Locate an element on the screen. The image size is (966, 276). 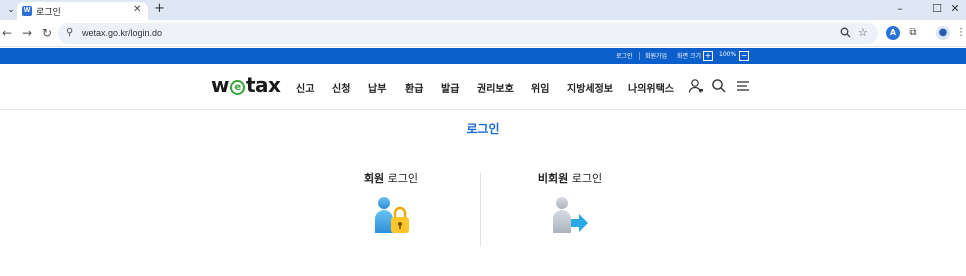
new-tab-icon: + is located at coordinates (159, 8).